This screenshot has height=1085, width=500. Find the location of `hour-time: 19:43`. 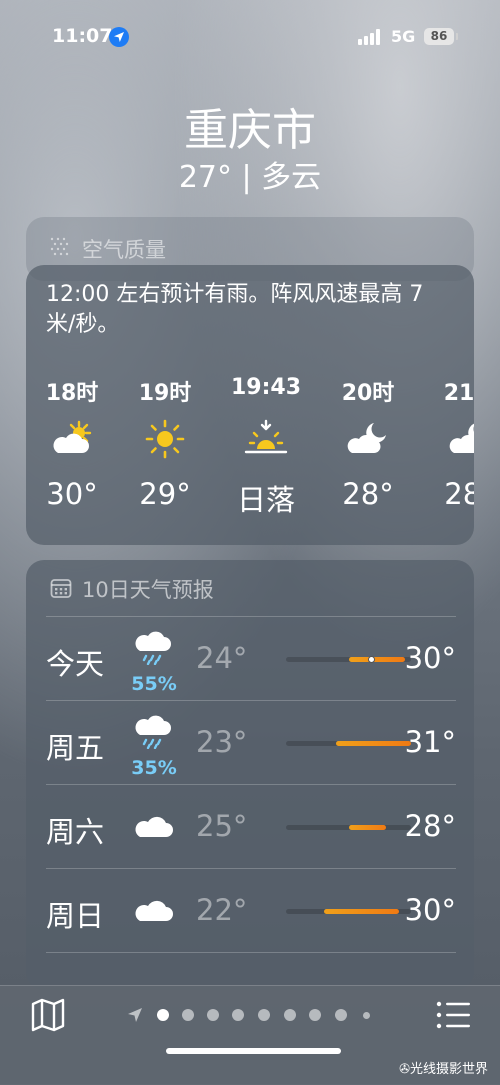

hour-time: 19:43 is located at coordinates (266, 387).